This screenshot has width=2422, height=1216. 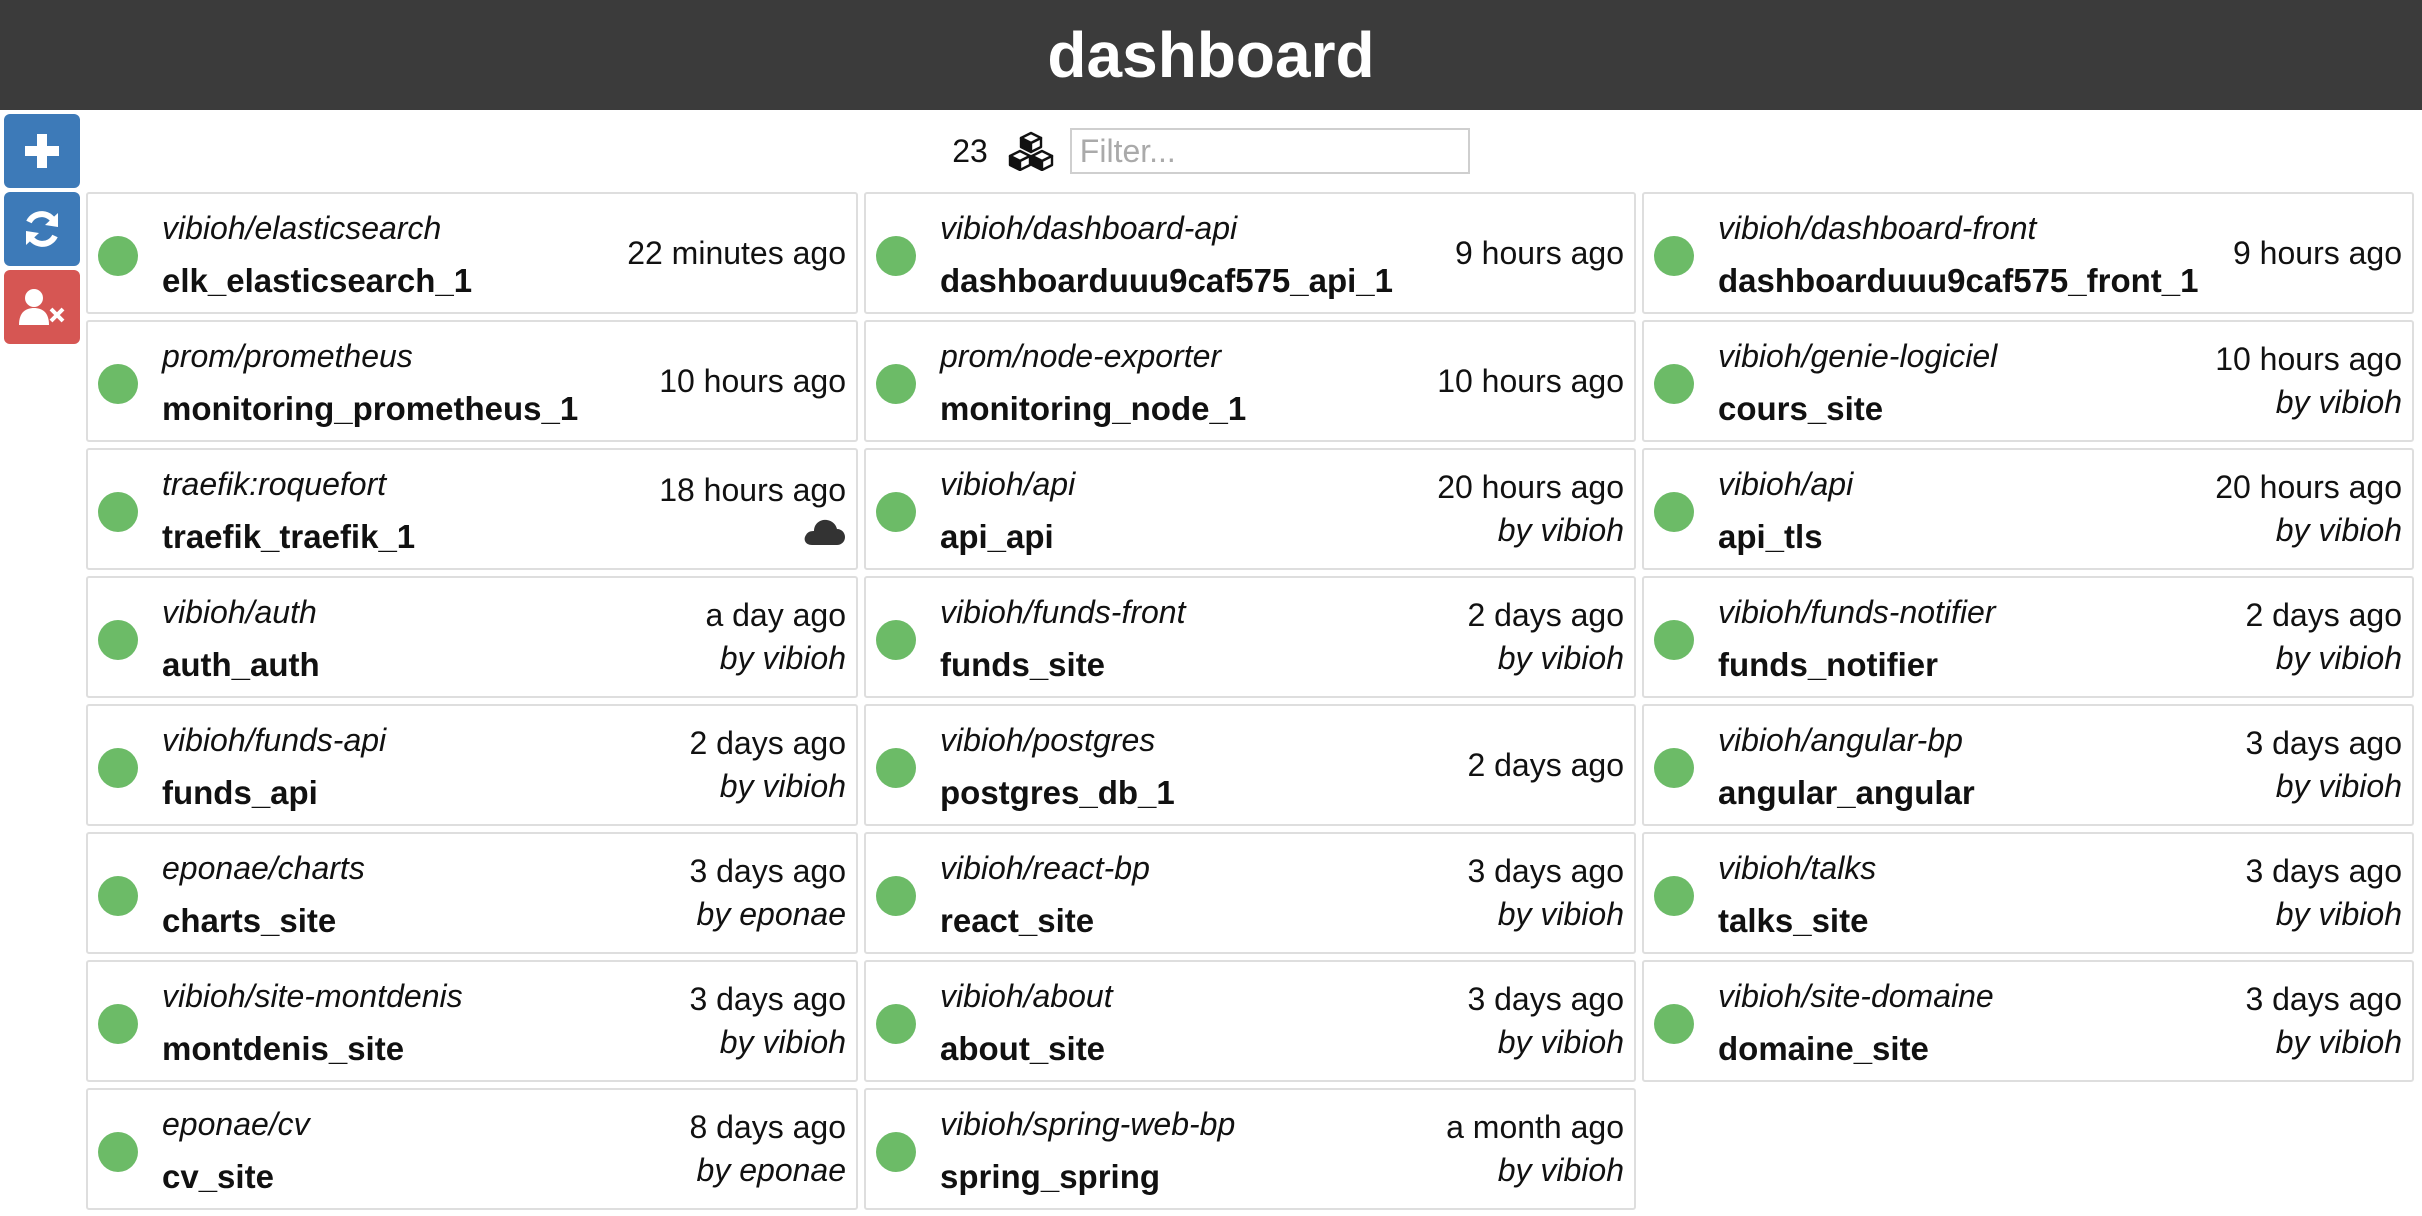 I want to click on container-image: vibioh/postgres, so click(x=1048, y=740).